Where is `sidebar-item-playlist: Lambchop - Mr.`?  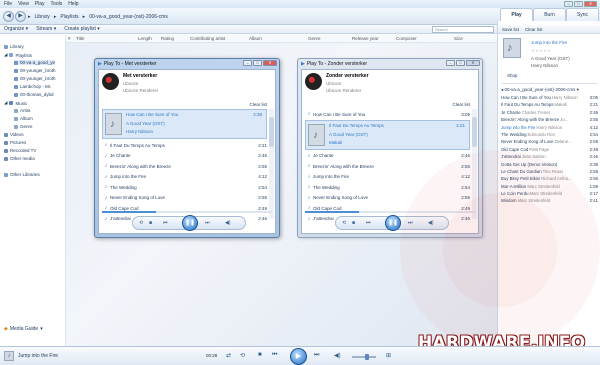 sidebar-item-playlist: Lambchop - Mr. is located at coordinates (32, 86).